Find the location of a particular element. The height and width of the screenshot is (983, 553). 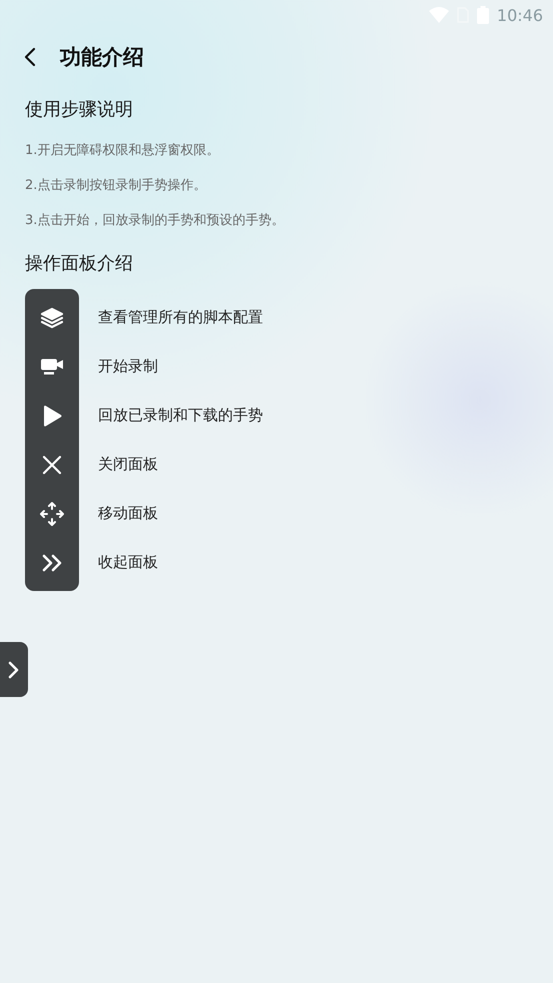

page-title: 功能介绍 is located at coordinates (102, 57).